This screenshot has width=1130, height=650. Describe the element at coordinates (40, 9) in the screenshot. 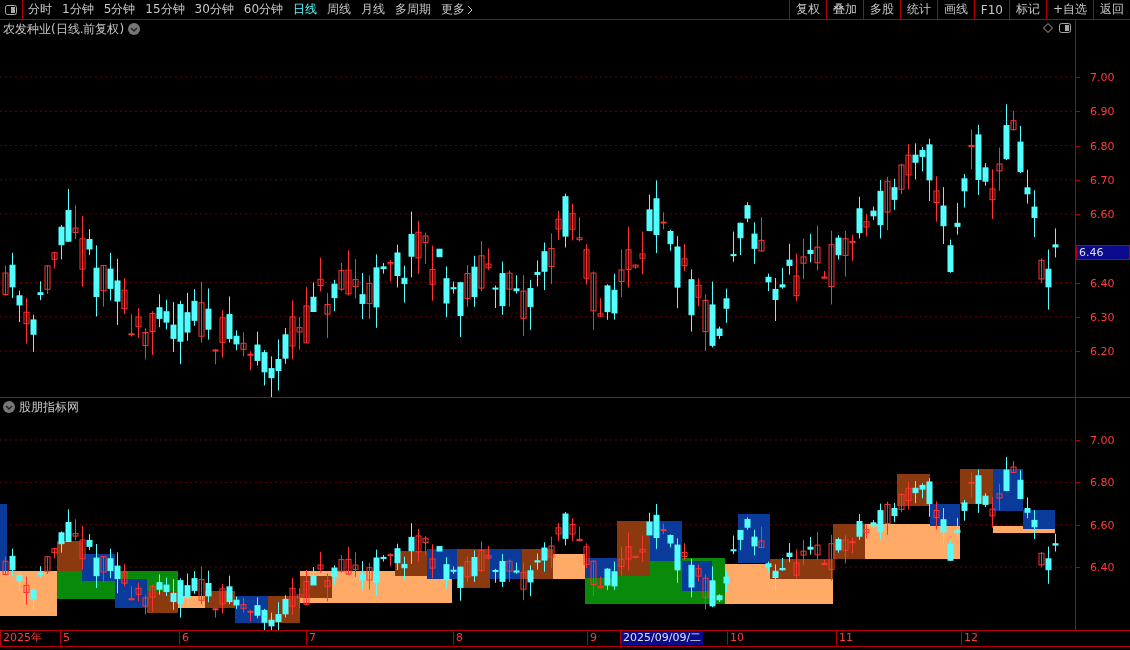

I see `period-tab: 分时` at that location.